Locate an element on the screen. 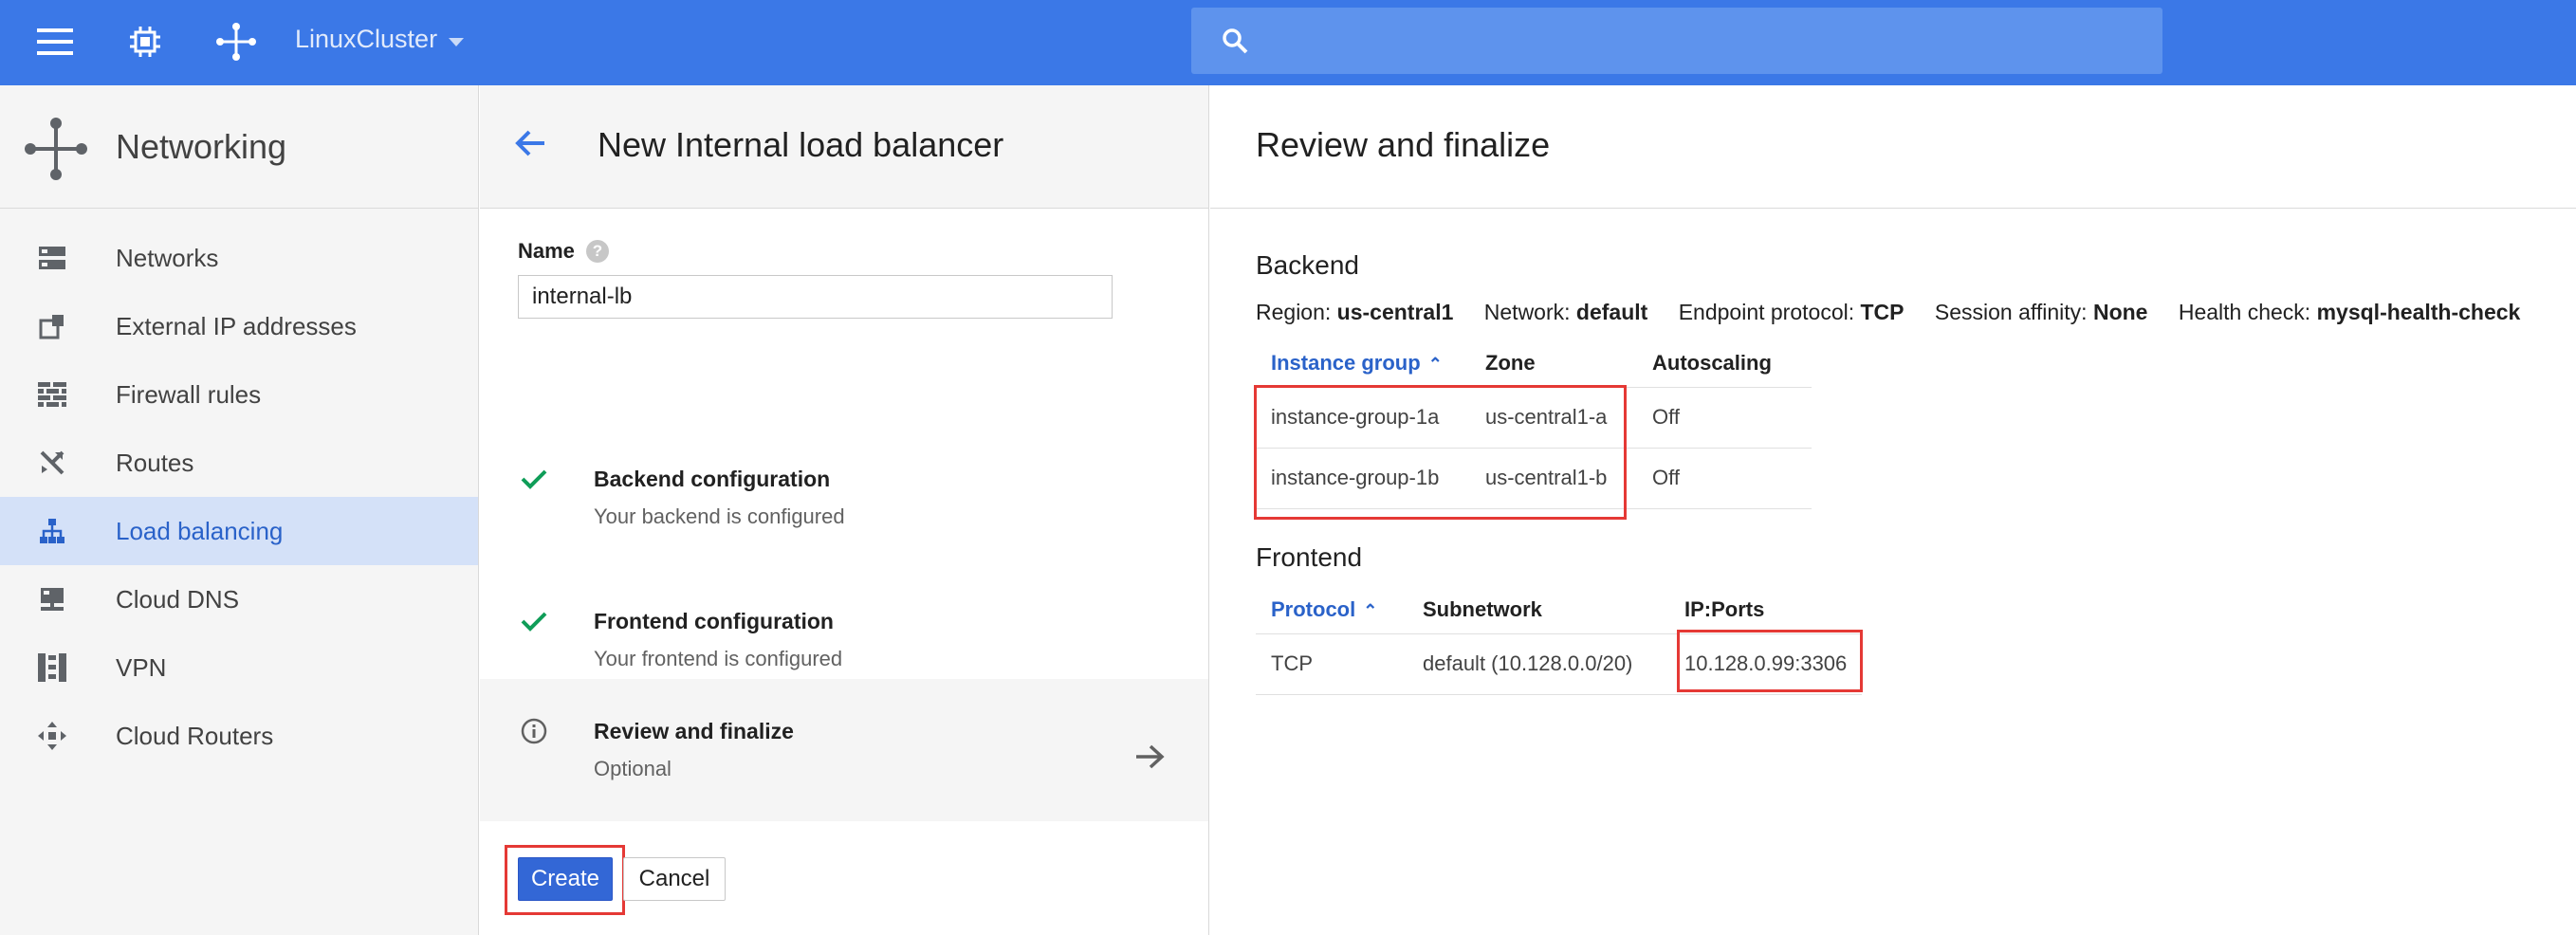  meta-value: None is located at coordinates (2120, 312).